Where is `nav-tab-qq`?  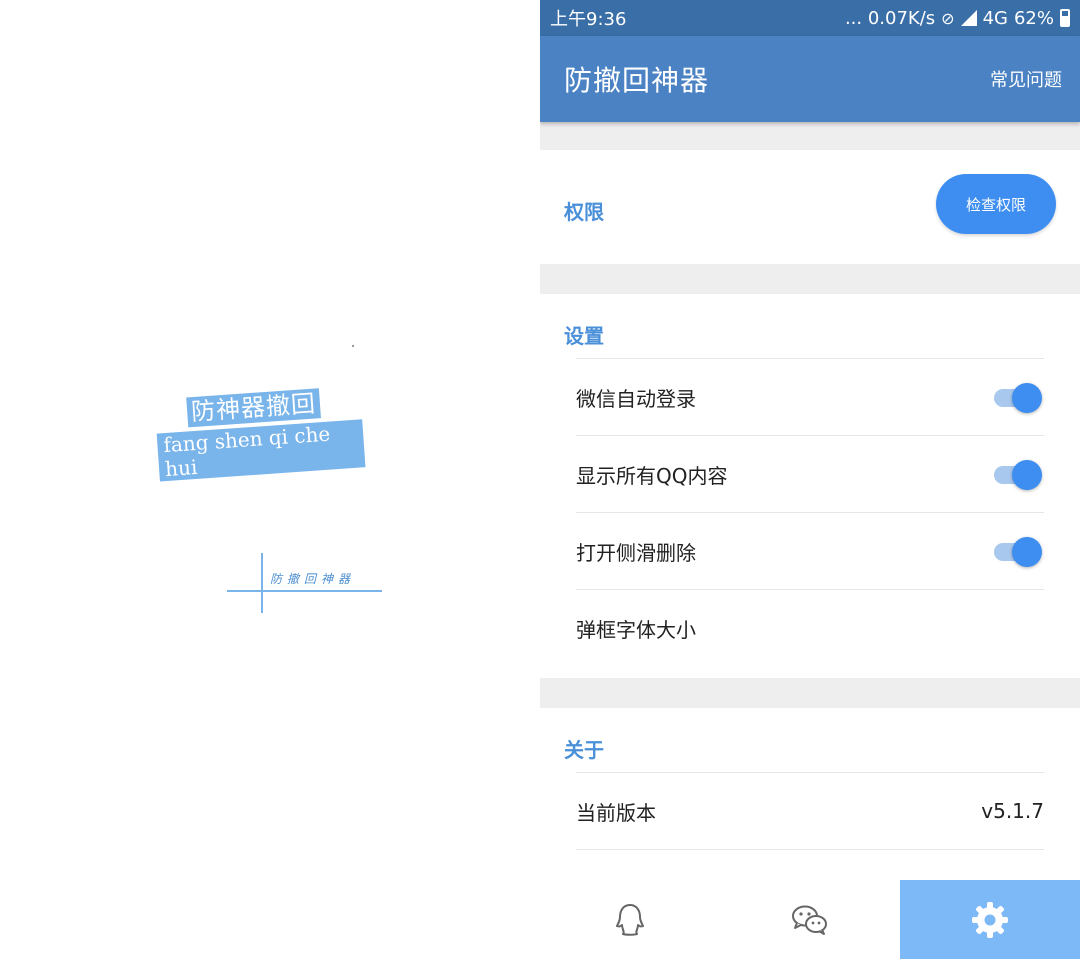
nav-tab-qq is located at coordinates (630, 919).